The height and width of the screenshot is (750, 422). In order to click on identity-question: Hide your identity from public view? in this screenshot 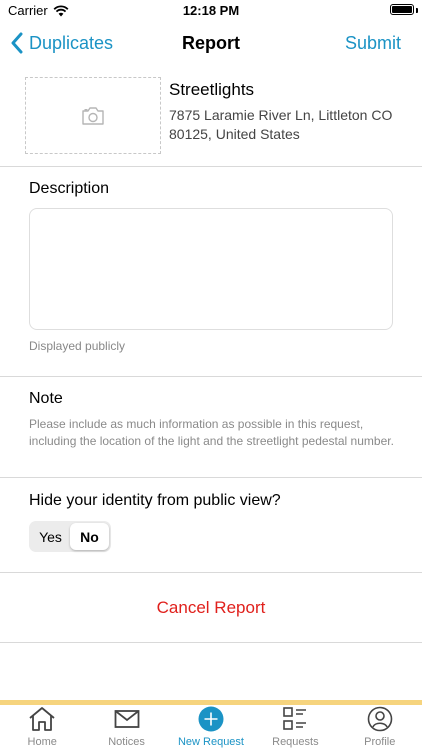, I will do `click(155, 500)`.